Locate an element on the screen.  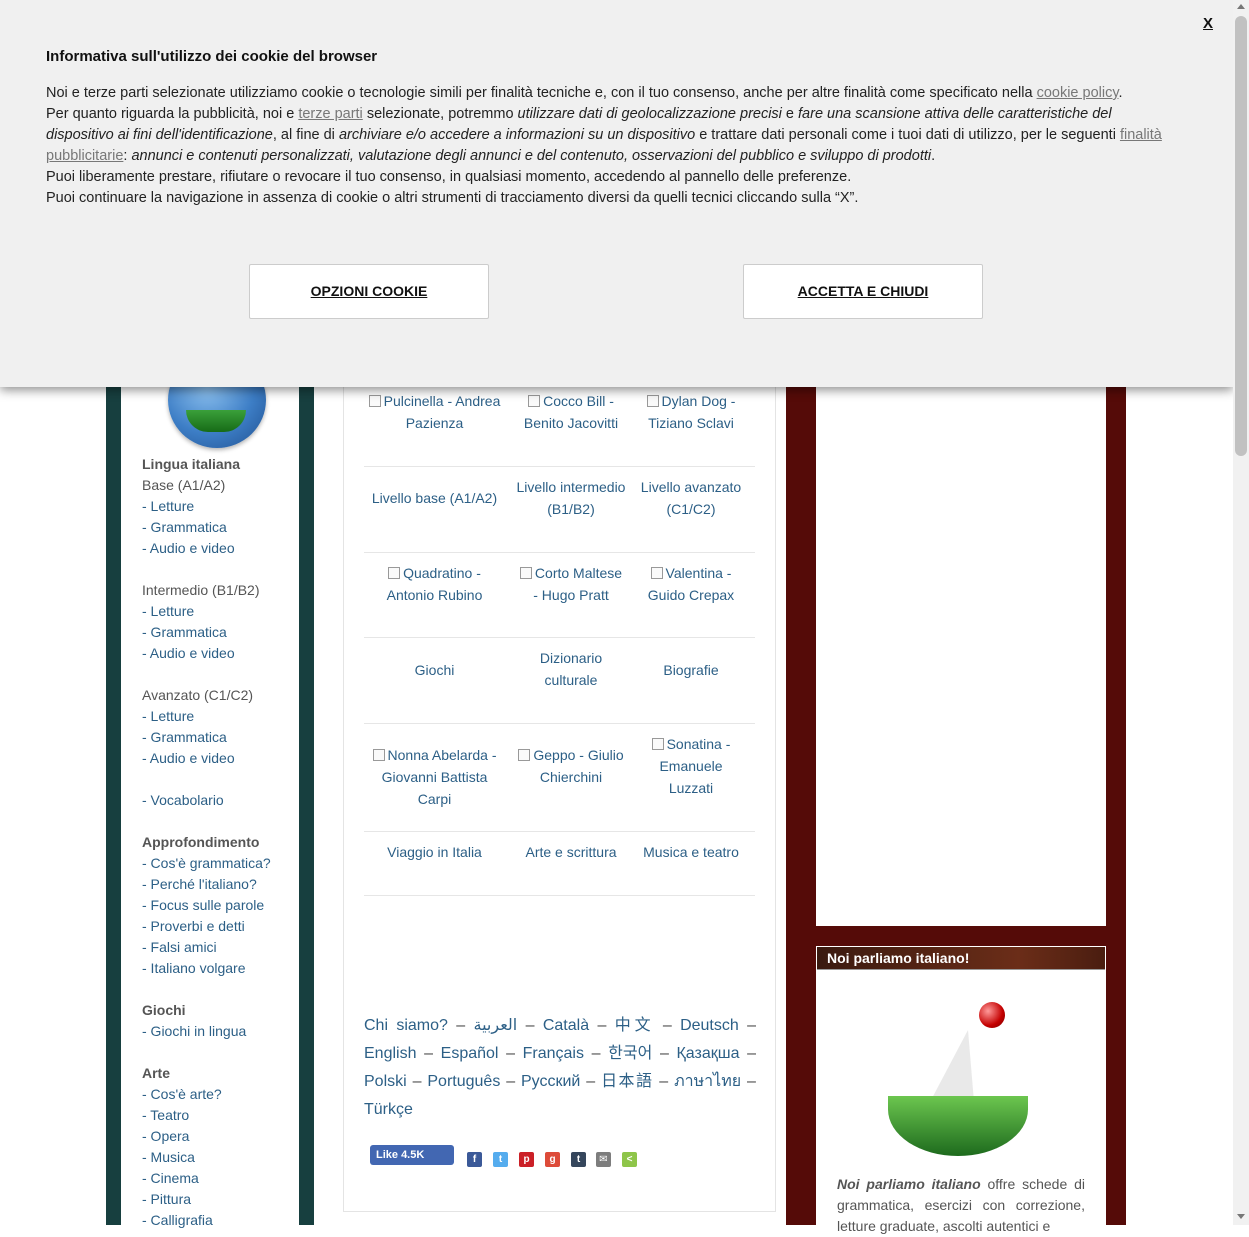
cookie-policy-link: cookie policy is located at coordinates (1078, 93).